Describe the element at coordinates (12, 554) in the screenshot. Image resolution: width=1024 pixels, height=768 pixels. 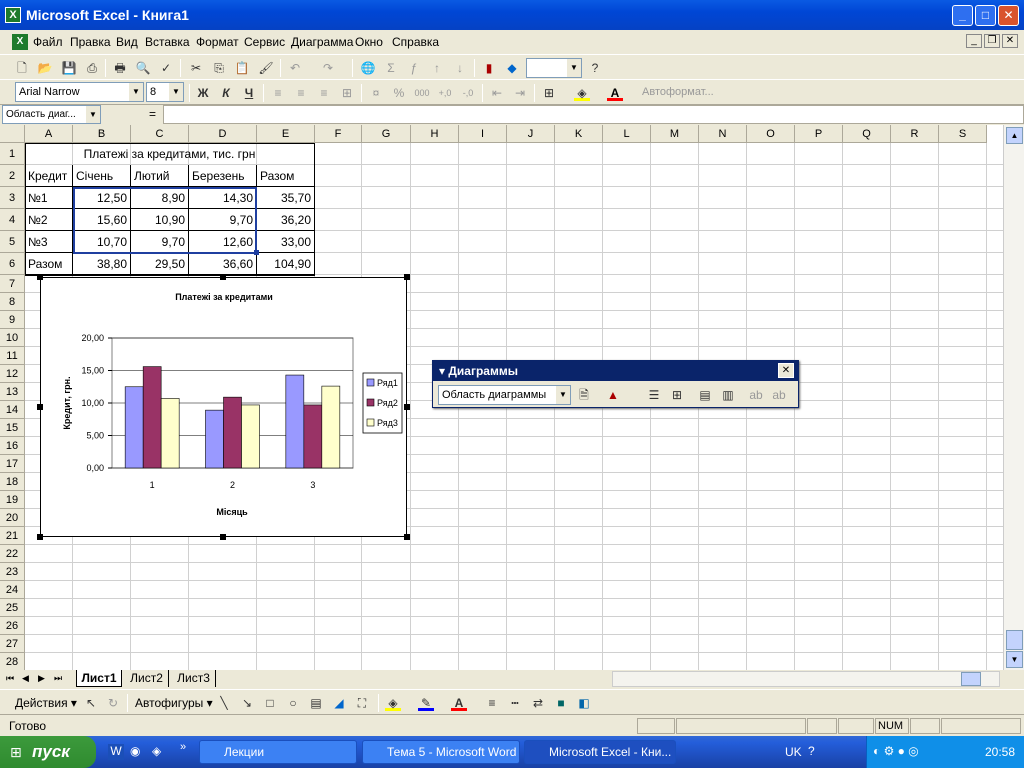
I see `row-header-22: 22` at that location.